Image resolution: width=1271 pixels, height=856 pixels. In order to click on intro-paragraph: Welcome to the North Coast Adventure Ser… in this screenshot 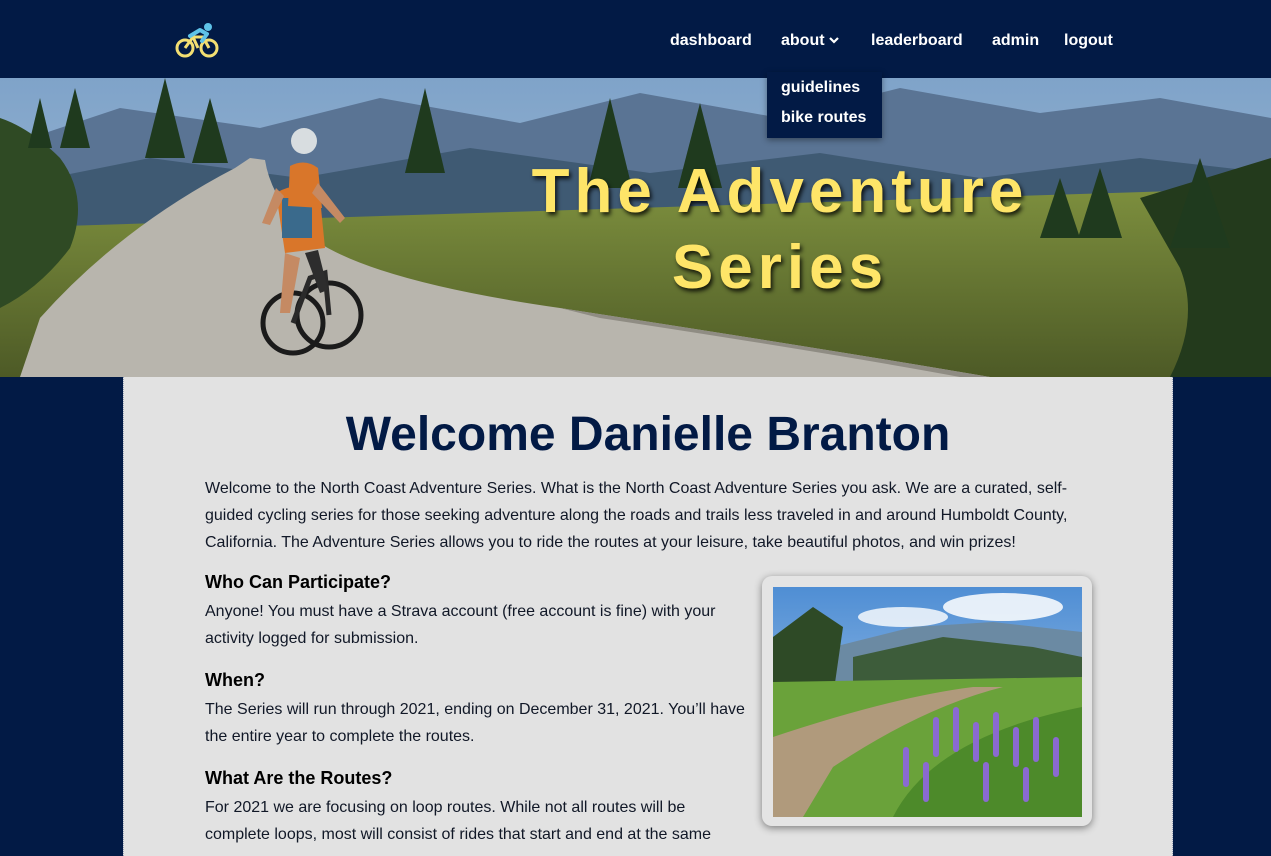, I will do `click(636, 515)`.